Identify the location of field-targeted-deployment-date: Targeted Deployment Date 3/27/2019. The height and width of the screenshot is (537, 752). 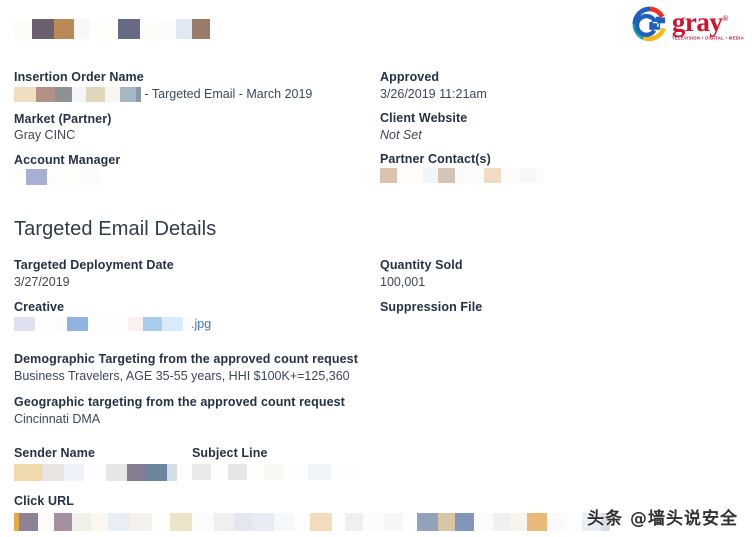
(194, 274).